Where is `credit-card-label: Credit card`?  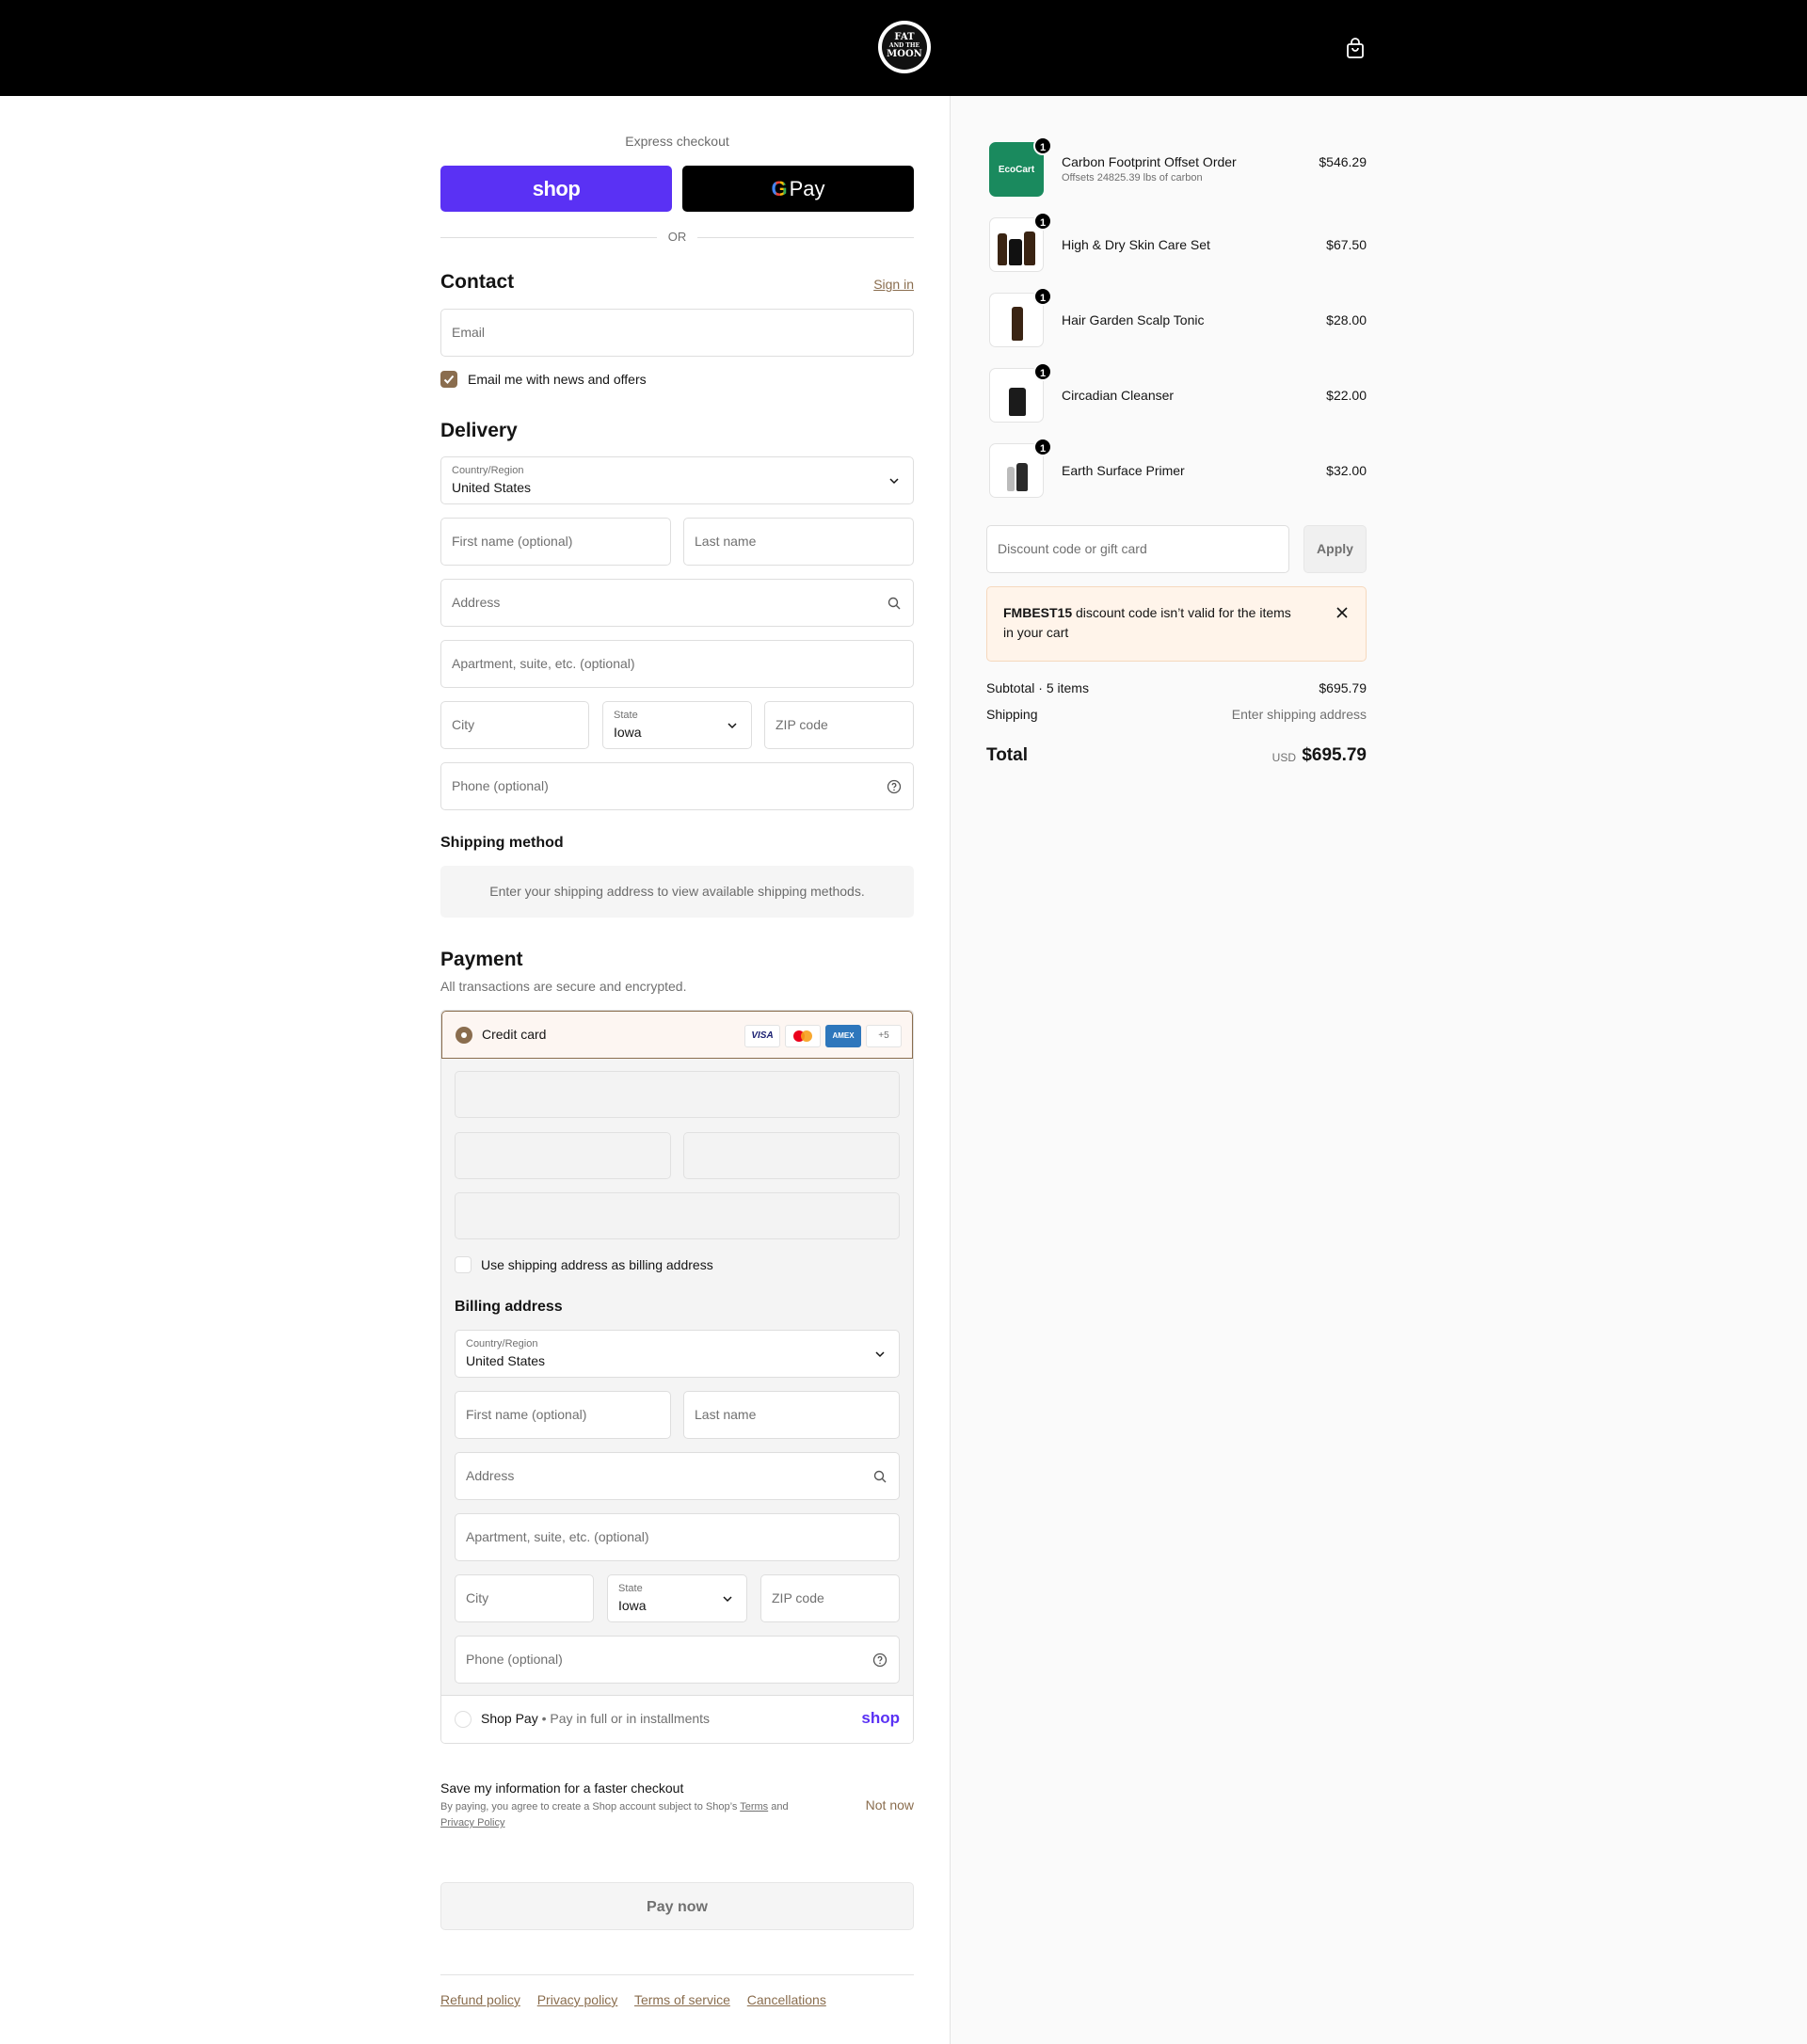 credit-card-label: Credit card is located at coordinates (514, 1034).